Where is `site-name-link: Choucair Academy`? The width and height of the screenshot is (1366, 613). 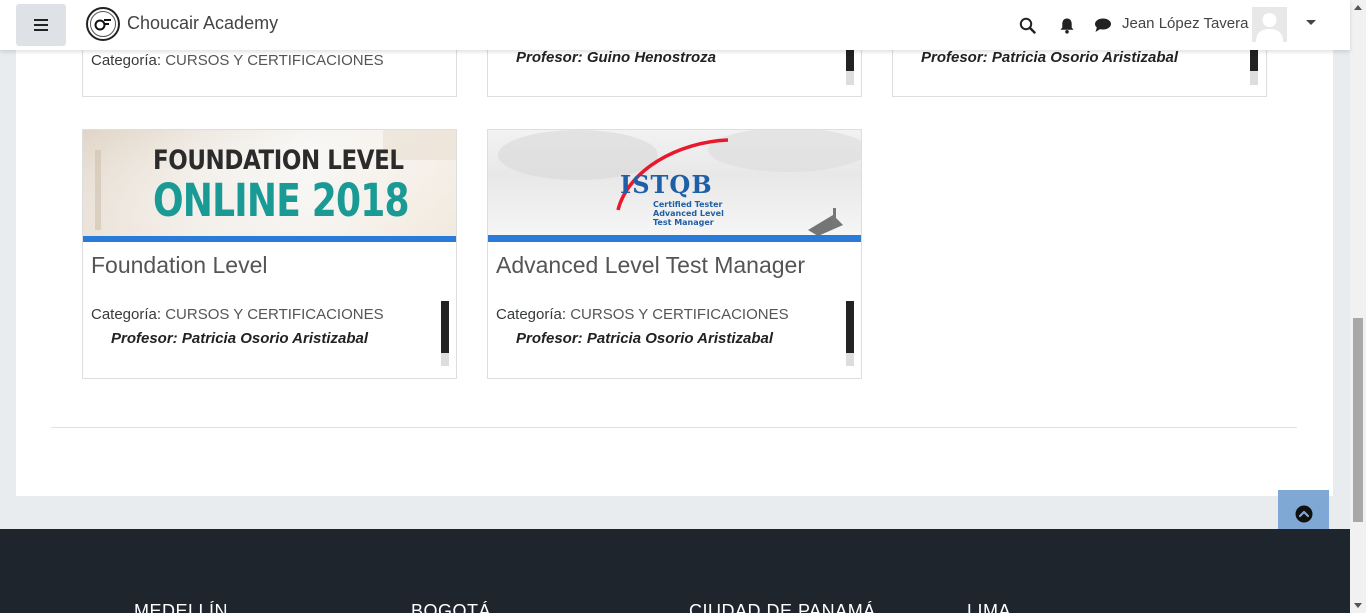 site-name-link: Choucair Academy is located at coordinates (202, 23).